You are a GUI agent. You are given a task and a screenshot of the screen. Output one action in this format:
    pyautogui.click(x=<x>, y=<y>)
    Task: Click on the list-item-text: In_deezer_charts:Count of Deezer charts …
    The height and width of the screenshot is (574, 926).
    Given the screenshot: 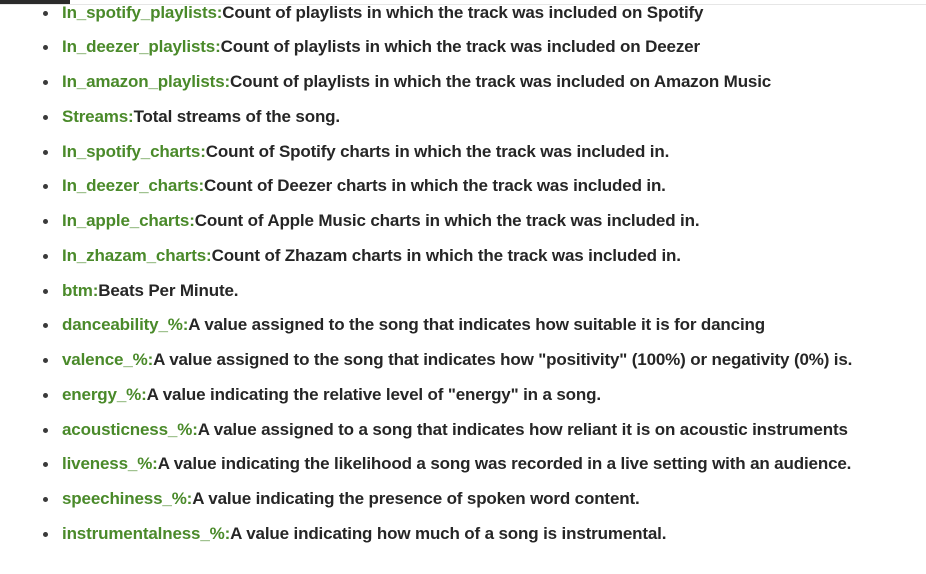 What is the action you would take?
    pyautogui.click(x=364, y=186)
    